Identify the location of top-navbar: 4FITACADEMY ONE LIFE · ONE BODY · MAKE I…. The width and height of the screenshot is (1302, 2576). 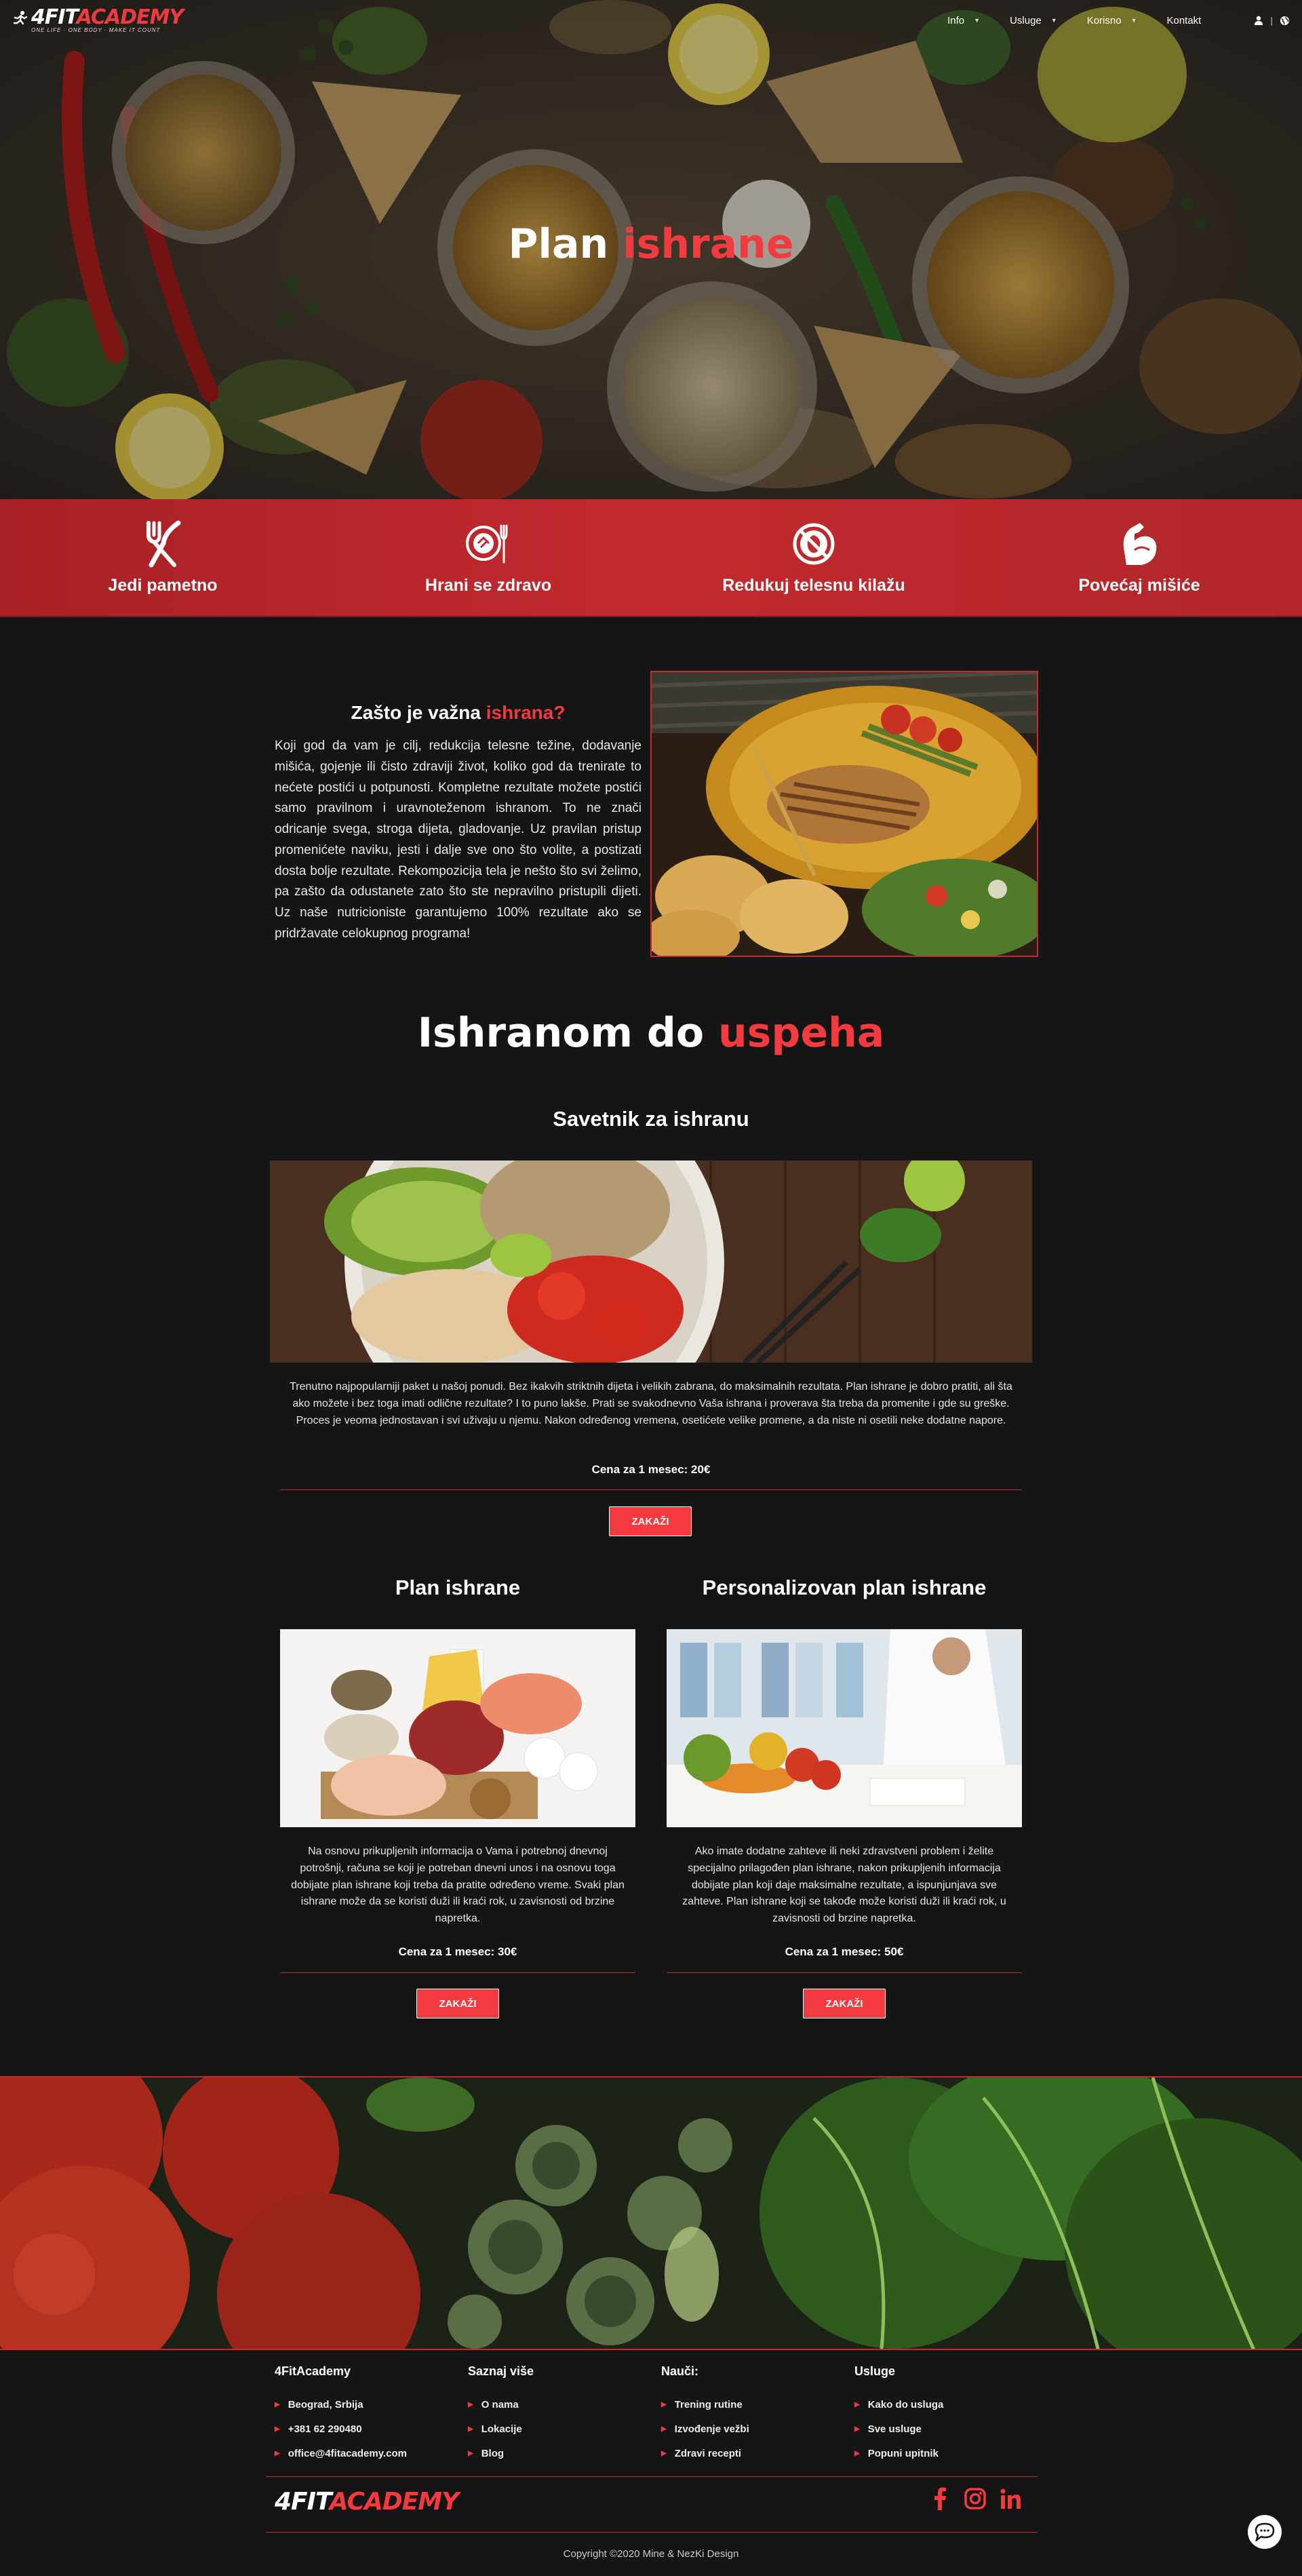
(651, 20).